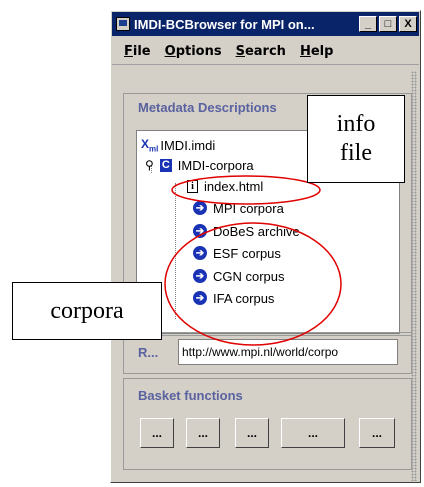  What do you see at coordinates (165, 165) in the screenshot?
I see `corpus-icon: C` at bounding box center [165, 165].